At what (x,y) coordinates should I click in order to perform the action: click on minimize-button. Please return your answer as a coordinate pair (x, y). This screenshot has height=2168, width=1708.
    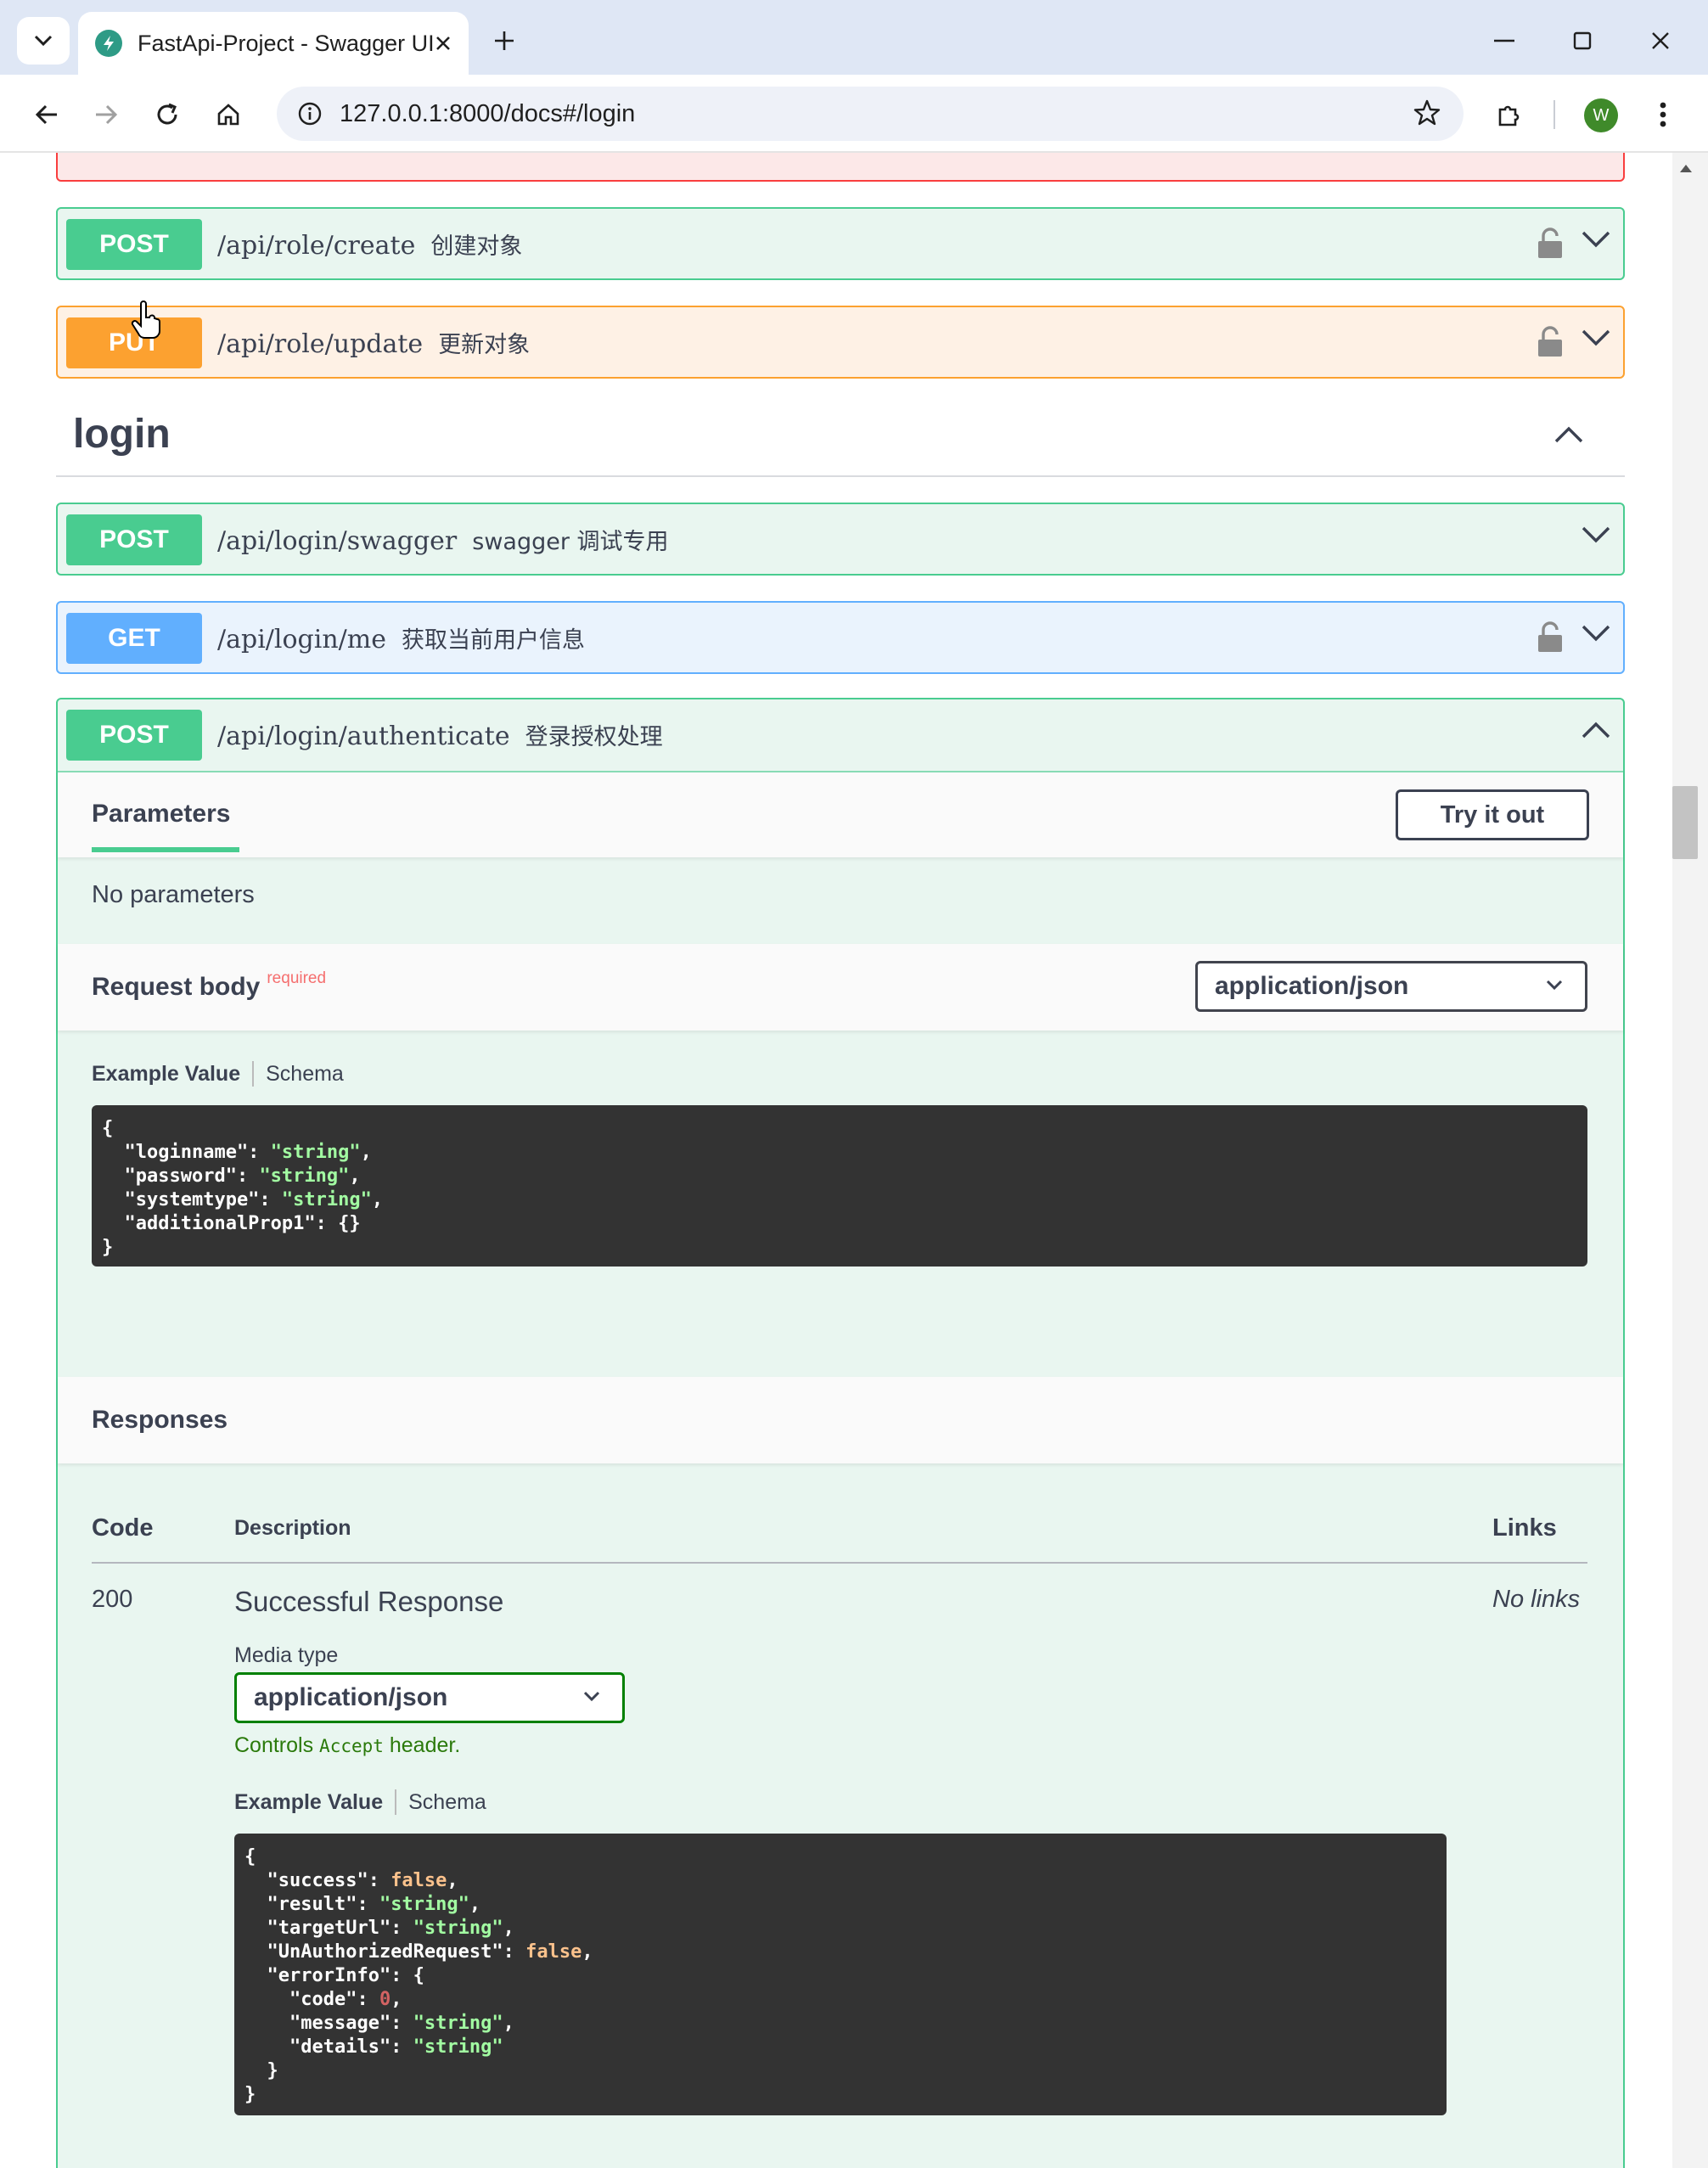
    Looking at the image, I should click on (1504, 41).